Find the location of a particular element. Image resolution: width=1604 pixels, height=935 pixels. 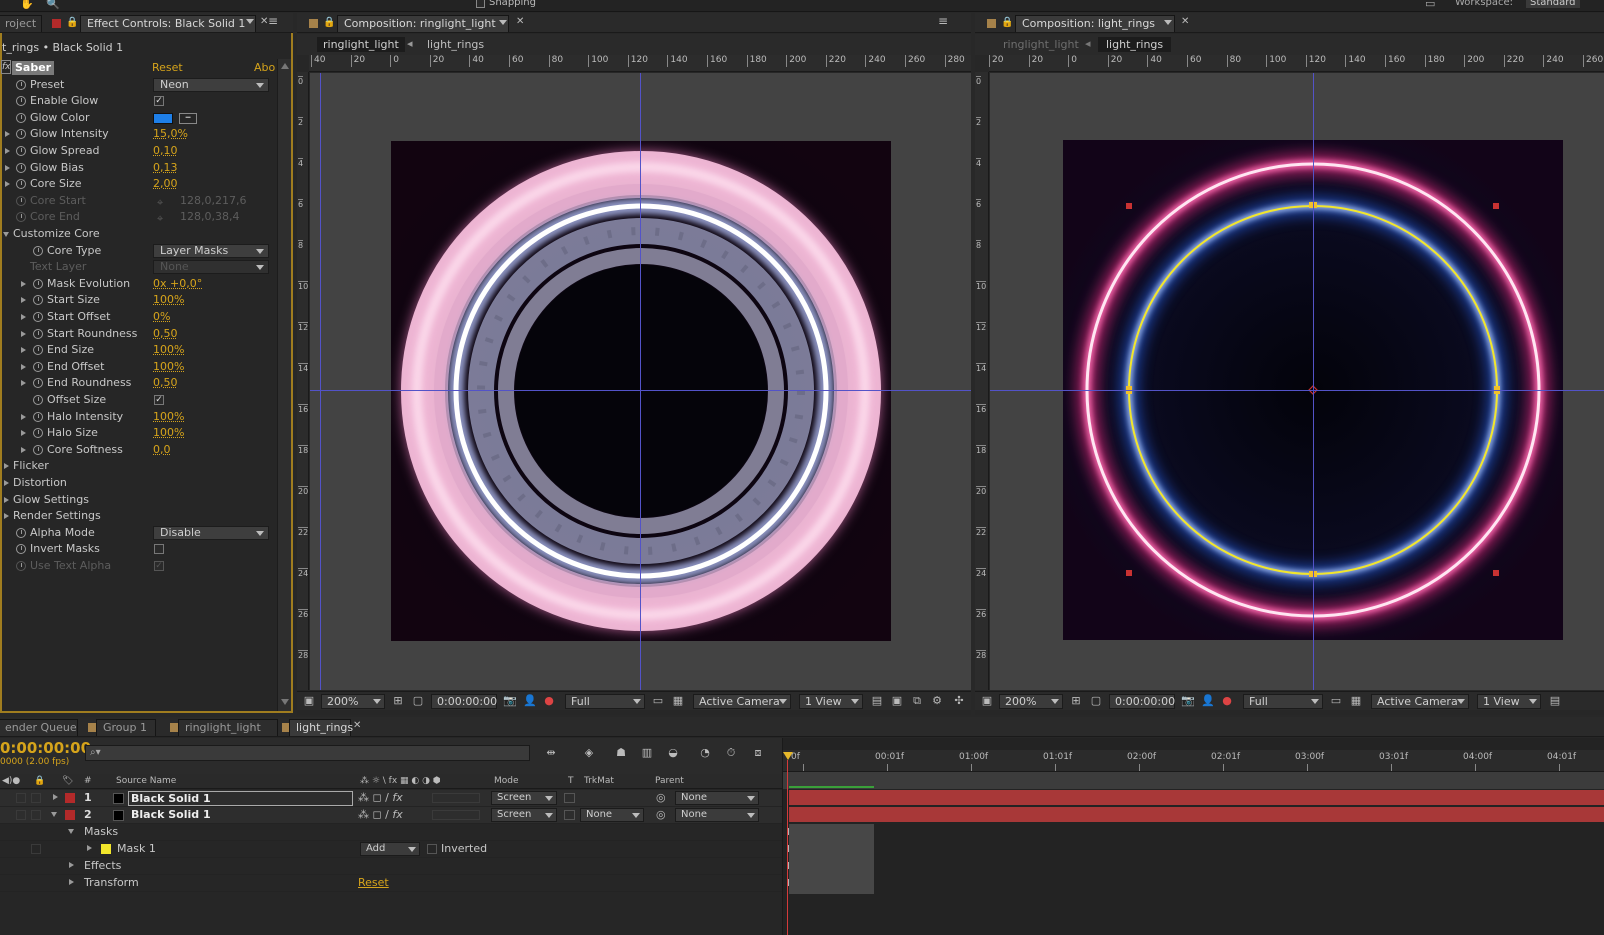

core-type-dropdown: Layer Masks is located at coordinates (211, 250).